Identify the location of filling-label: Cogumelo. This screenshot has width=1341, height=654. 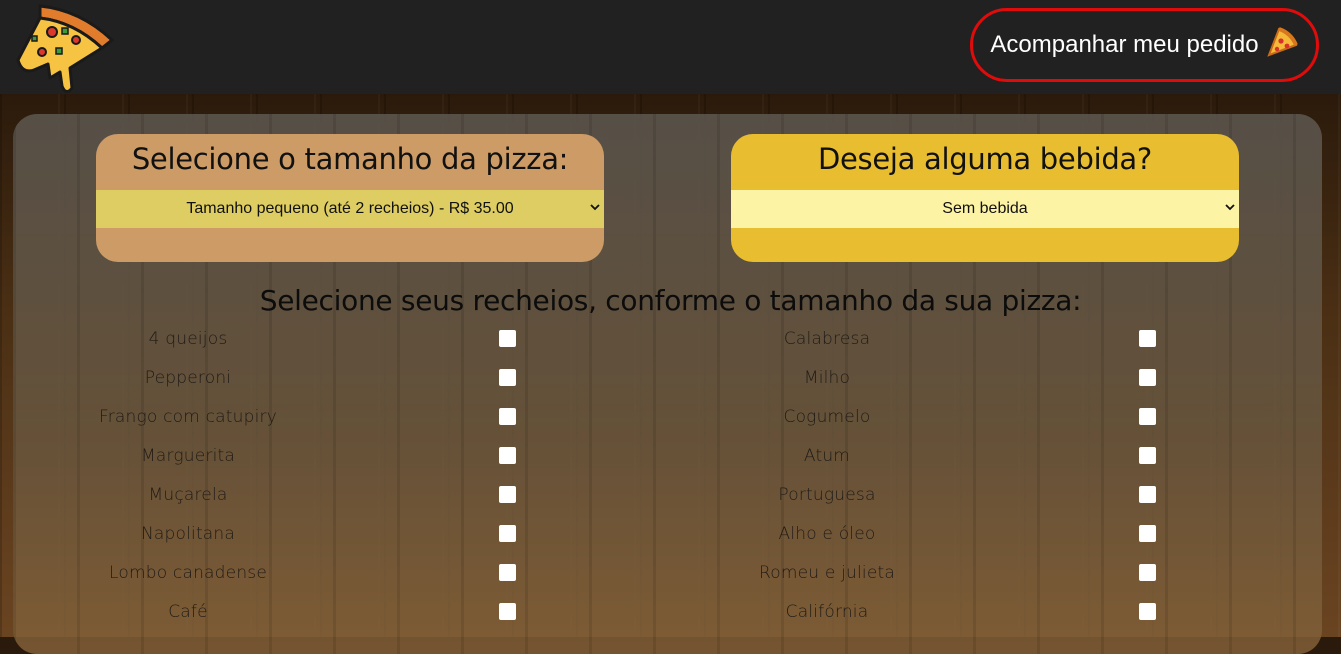
(827, 417).